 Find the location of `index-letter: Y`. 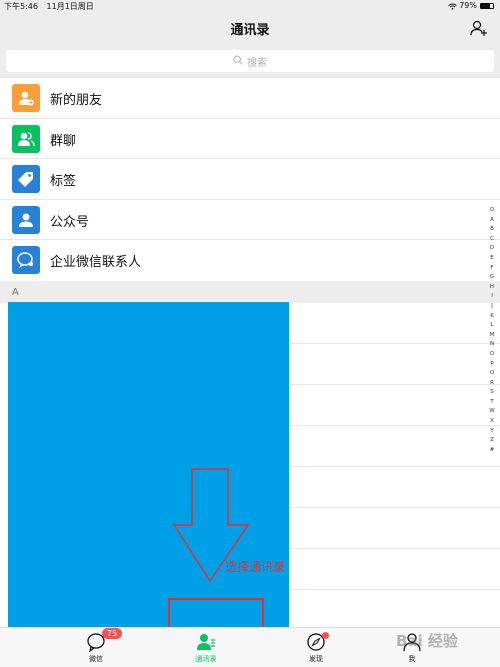

index-letter: Y is located at coordinates (492, 432).